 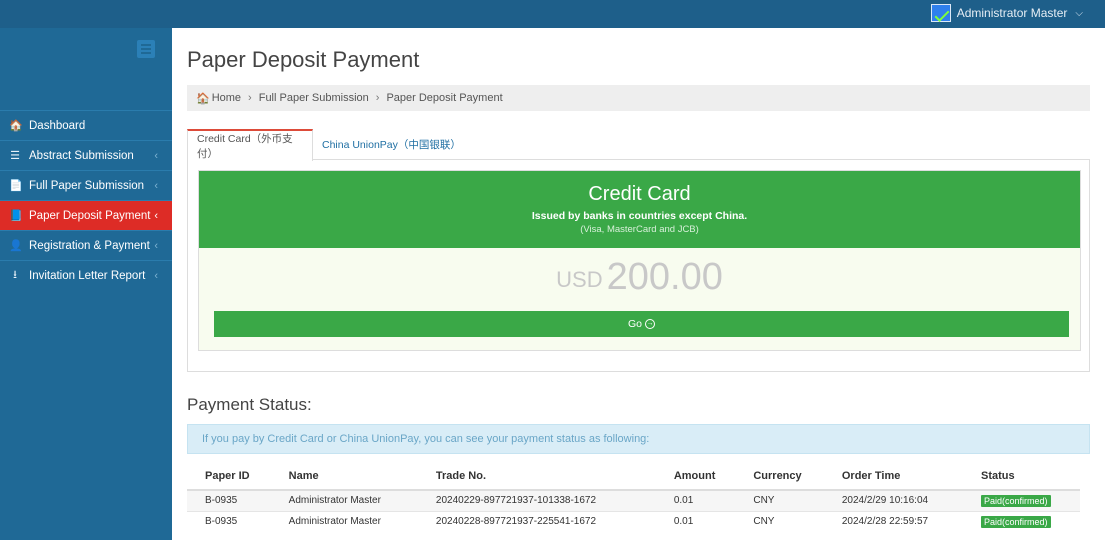 What do you see at coordinates (552, 14) in the screenshot?
I see `top-navbar: Administrator Master ⌵` at bounding box center [552, 14].